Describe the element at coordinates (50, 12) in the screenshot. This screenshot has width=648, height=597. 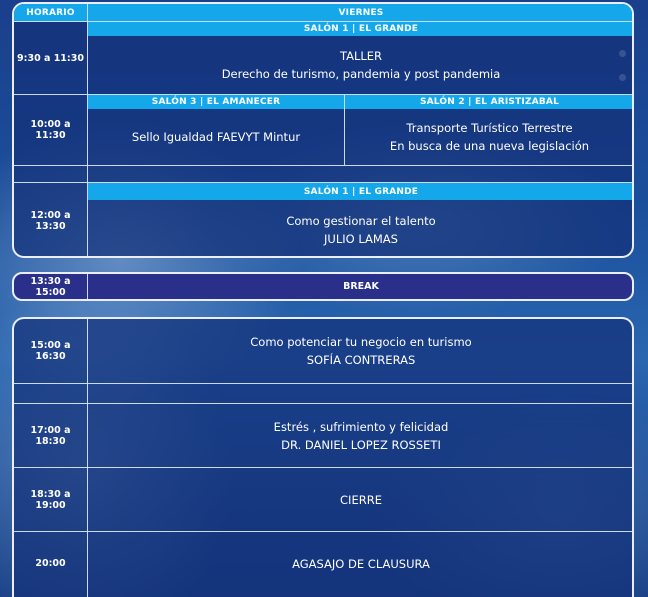
I see `header-horario: HORARIO` at that location.